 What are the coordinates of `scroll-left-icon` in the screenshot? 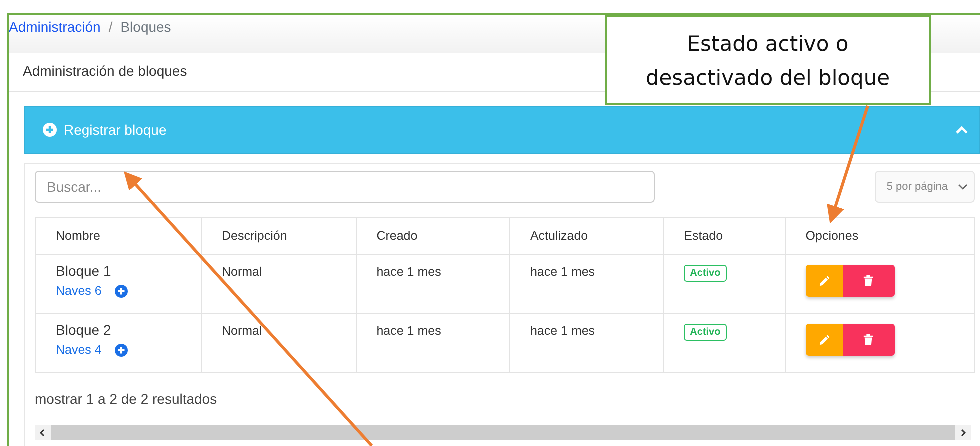 It's located at (42, 432).